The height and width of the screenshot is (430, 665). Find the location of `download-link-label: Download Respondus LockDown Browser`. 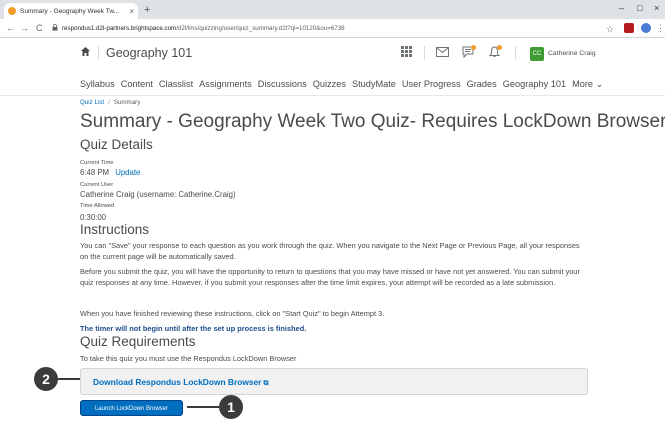

download-link-label: Download Respondus LockDown Browser is located at coordinates (177, 382).